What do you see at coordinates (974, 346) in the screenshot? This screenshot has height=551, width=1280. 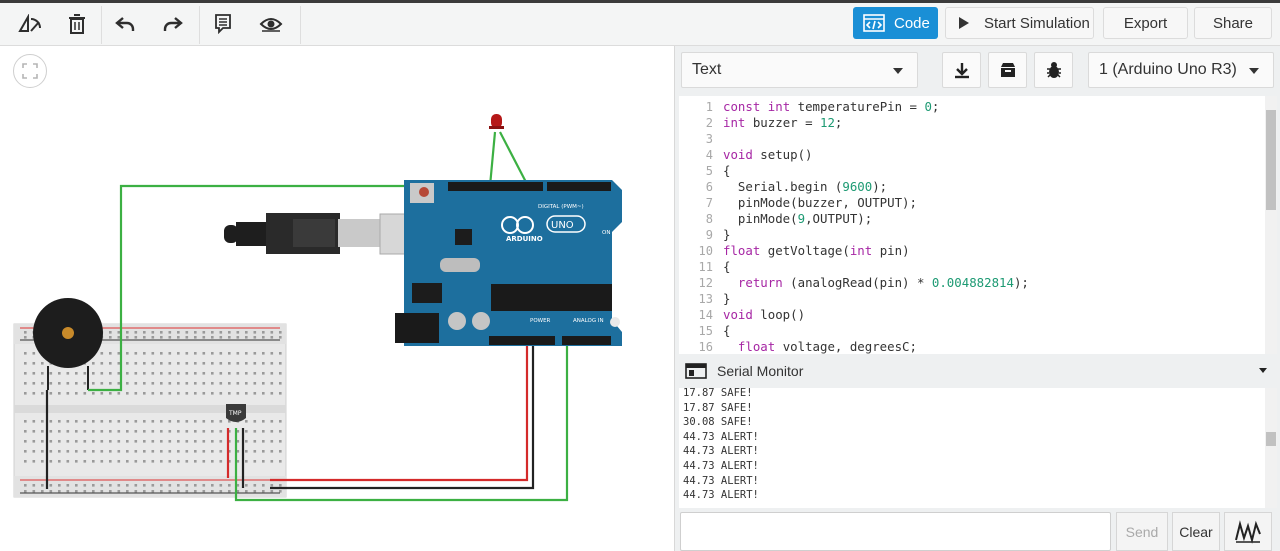 I see `code-line: 16 float voltage, degreesC;` at bounding box center [974, 346].